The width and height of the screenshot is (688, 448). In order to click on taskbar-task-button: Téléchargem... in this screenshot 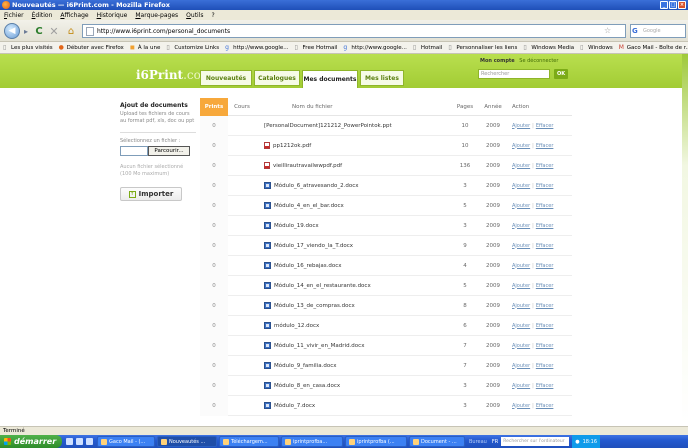, I will do `click(249, 441)`.